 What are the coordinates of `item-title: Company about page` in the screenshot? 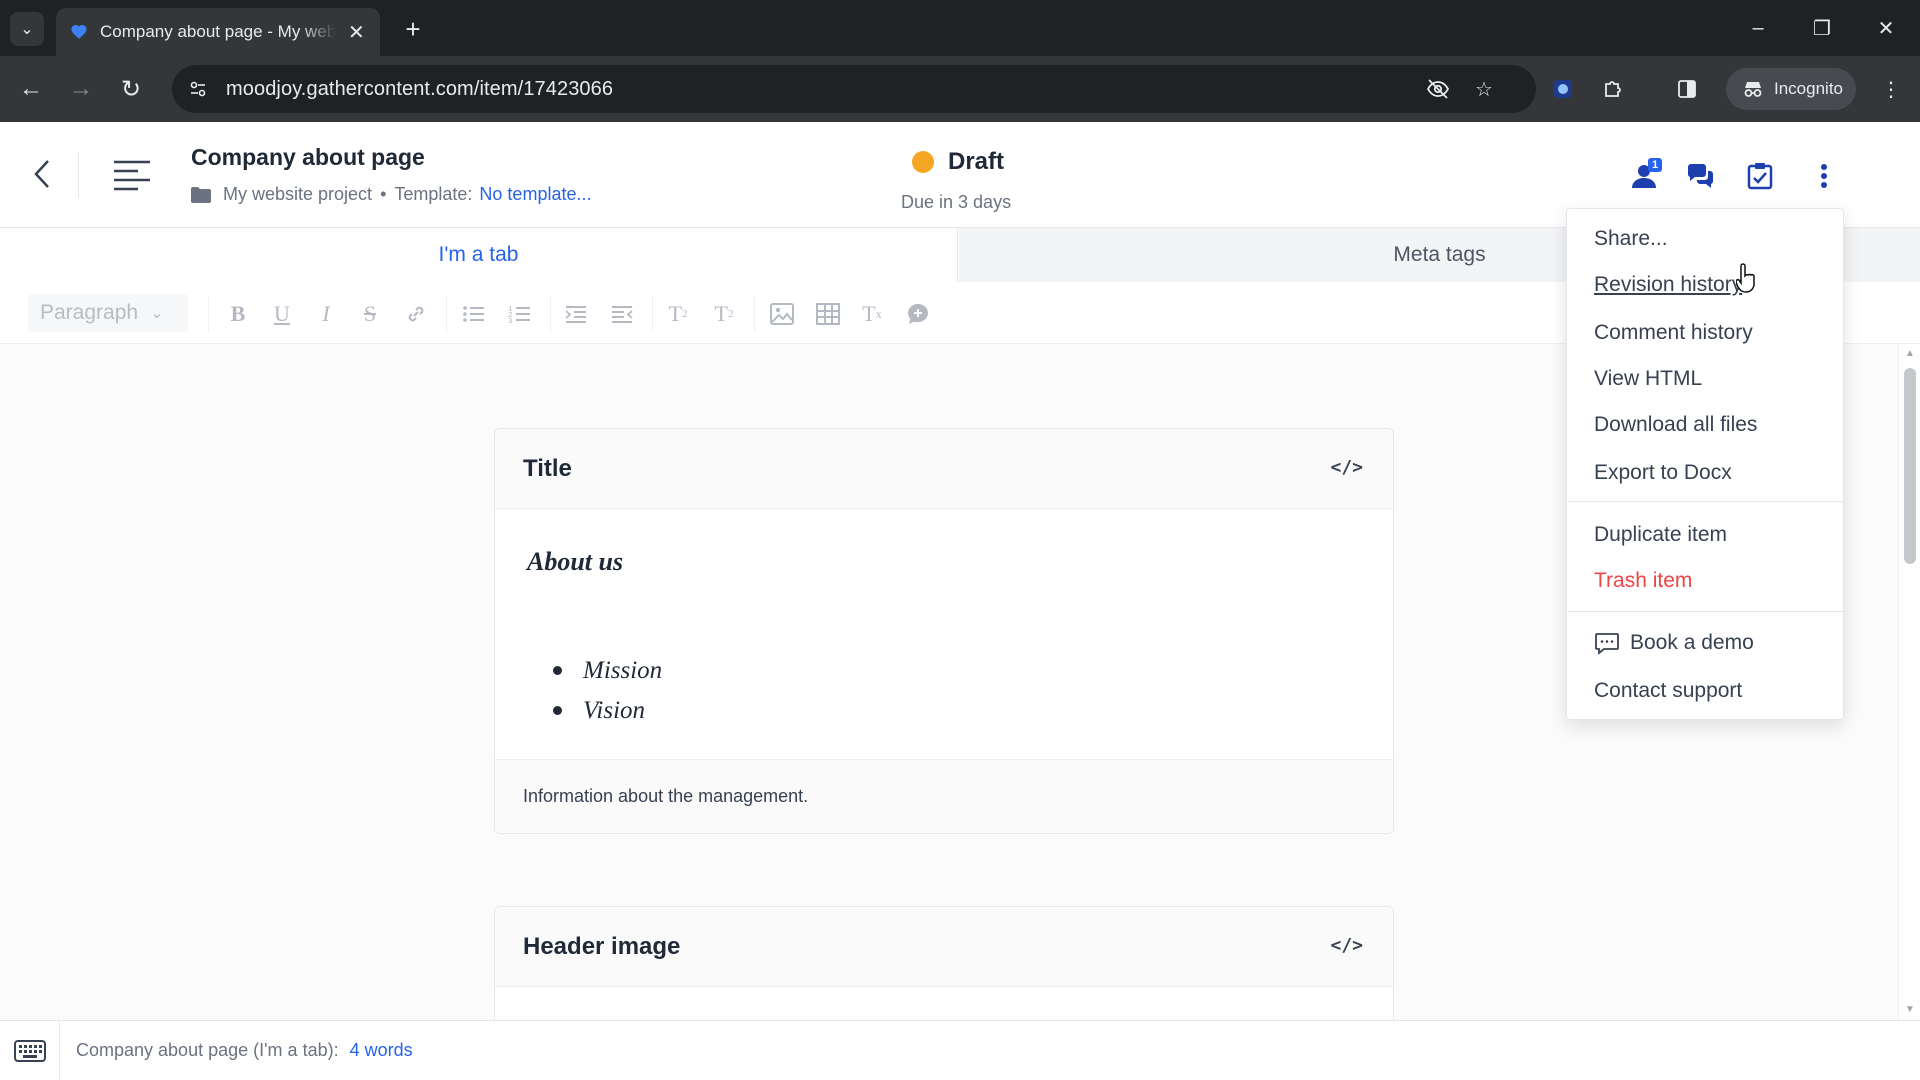 It's located at (308, 157).